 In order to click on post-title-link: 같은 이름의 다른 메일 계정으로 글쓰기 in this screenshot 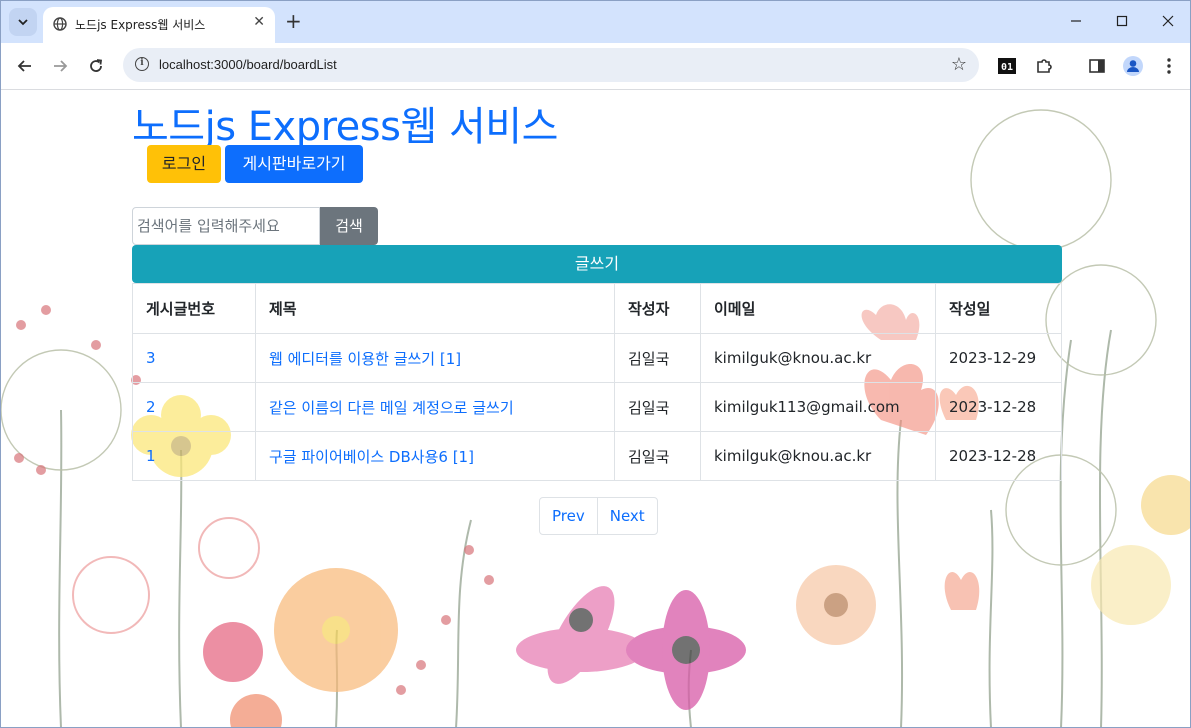, I will do `click(391, 408)`.